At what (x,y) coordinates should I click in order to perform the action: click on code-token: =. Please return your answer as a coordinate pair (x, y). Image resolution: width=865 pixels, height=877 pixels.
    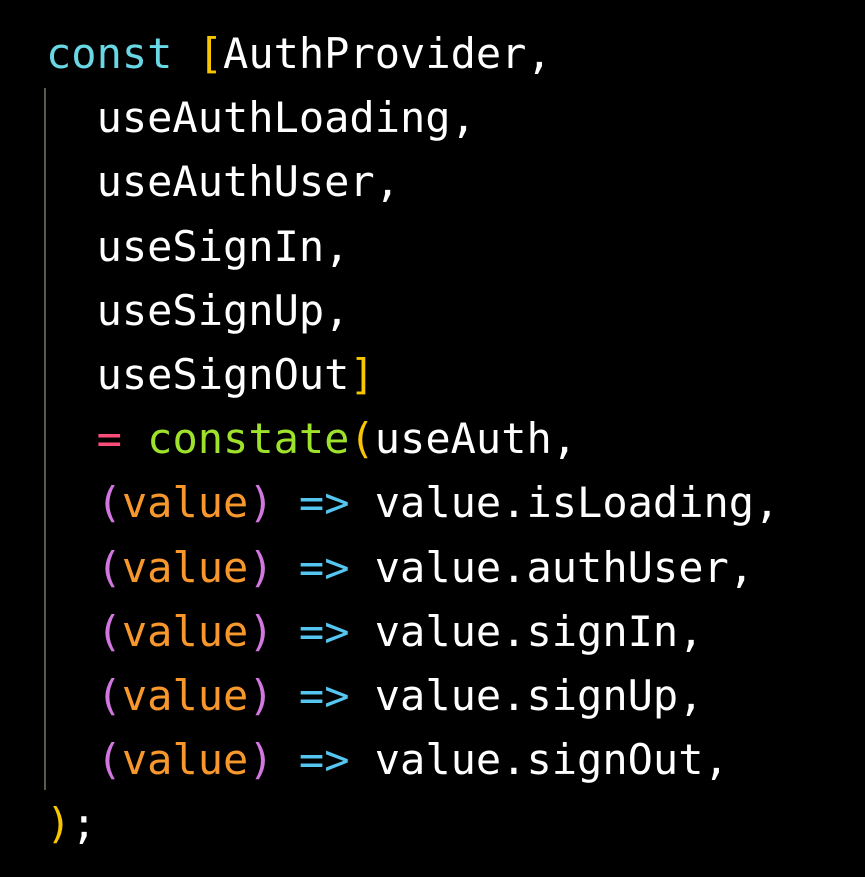
    Looking at the image, I should click on (109, 439).